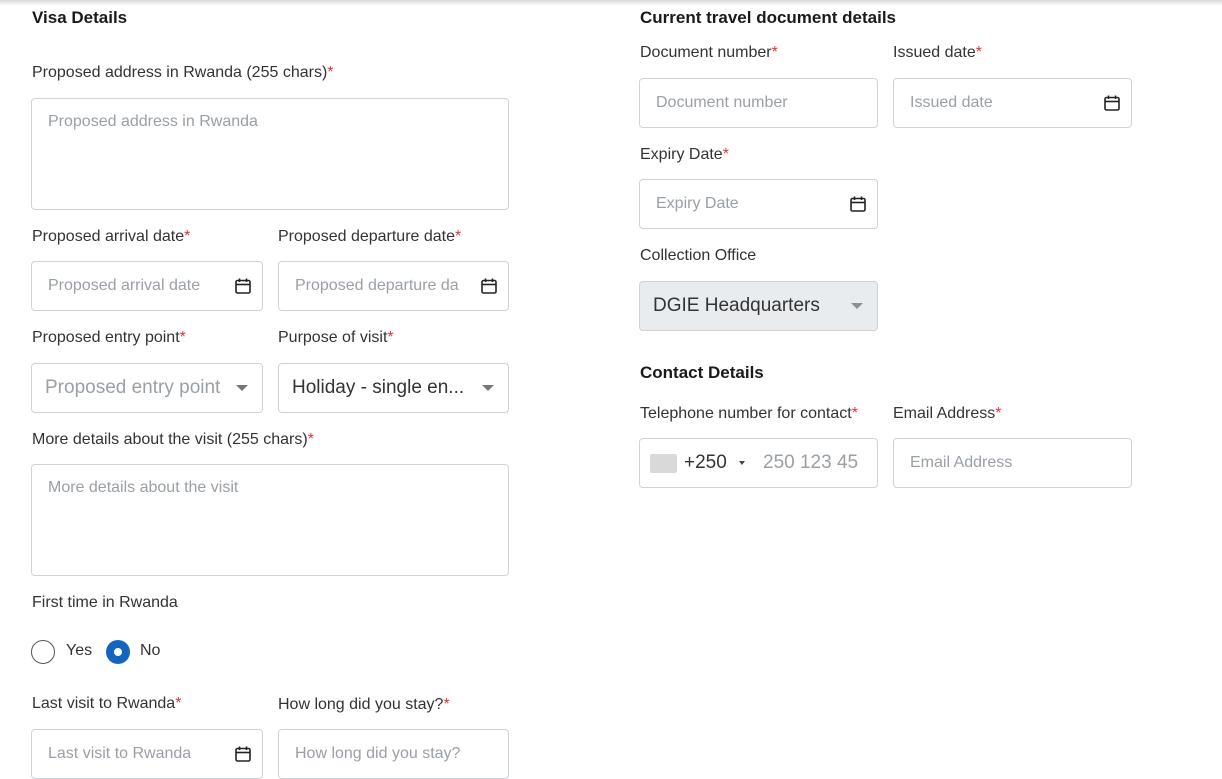 The width and height of the screenshot is (1222, 779). I want to click on stay-label: How long did you stay?*, so click(364, 704).